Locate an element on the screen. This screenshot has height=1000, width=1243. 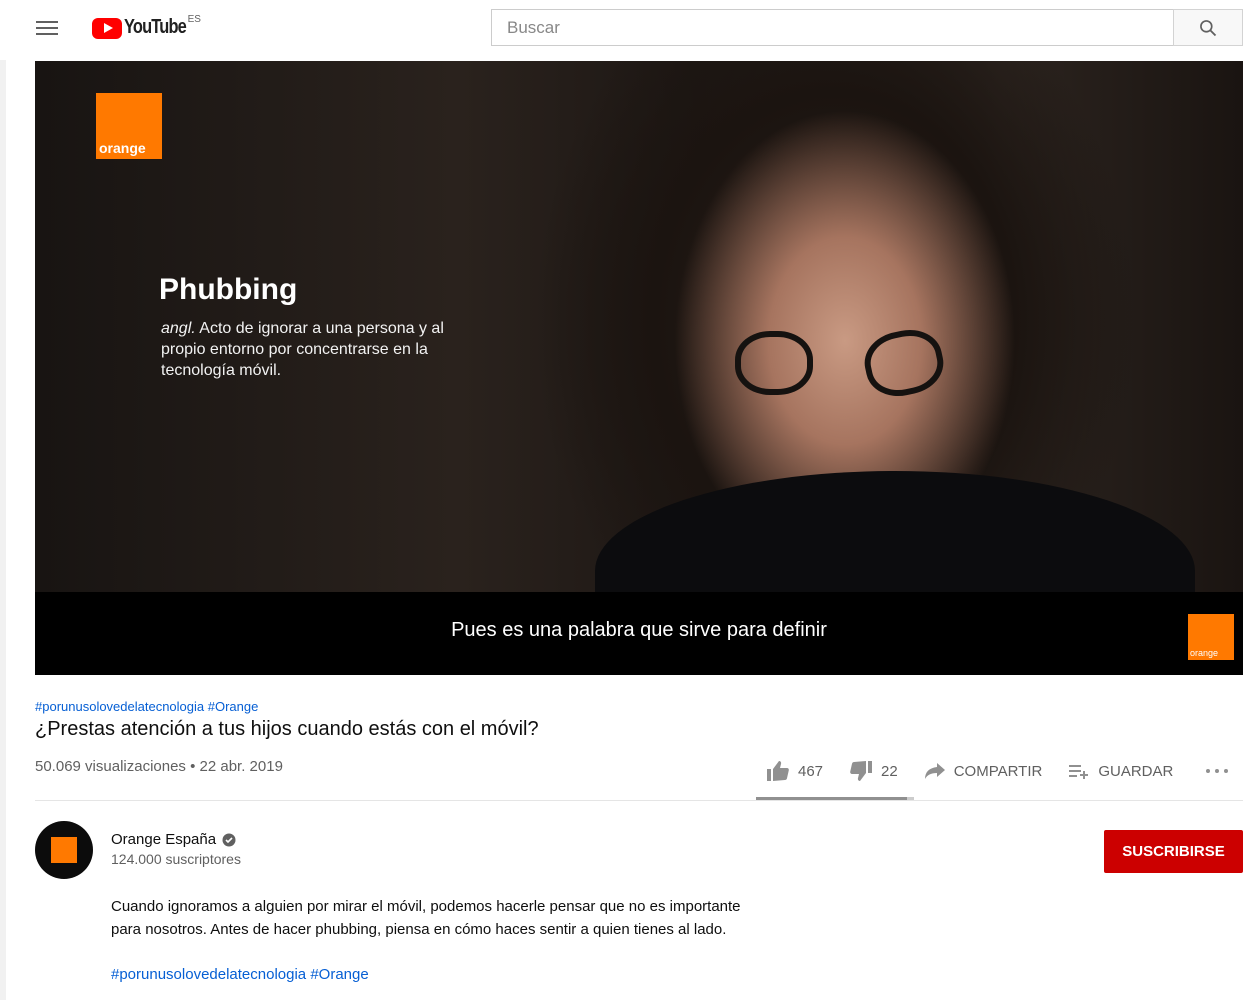
channel-avatar is located at coordinates (64, 850).